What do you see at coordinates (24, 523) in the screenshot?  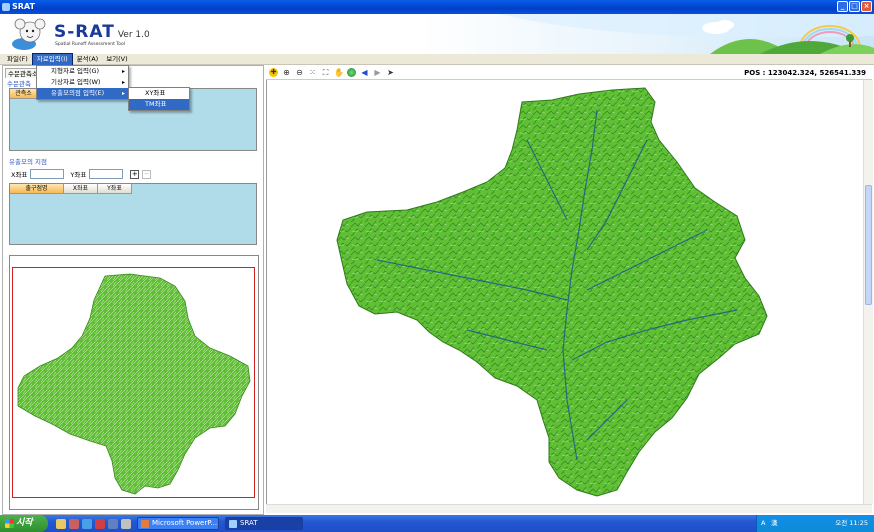 I see `start-button: 시작` at bounding box center [24, 523].